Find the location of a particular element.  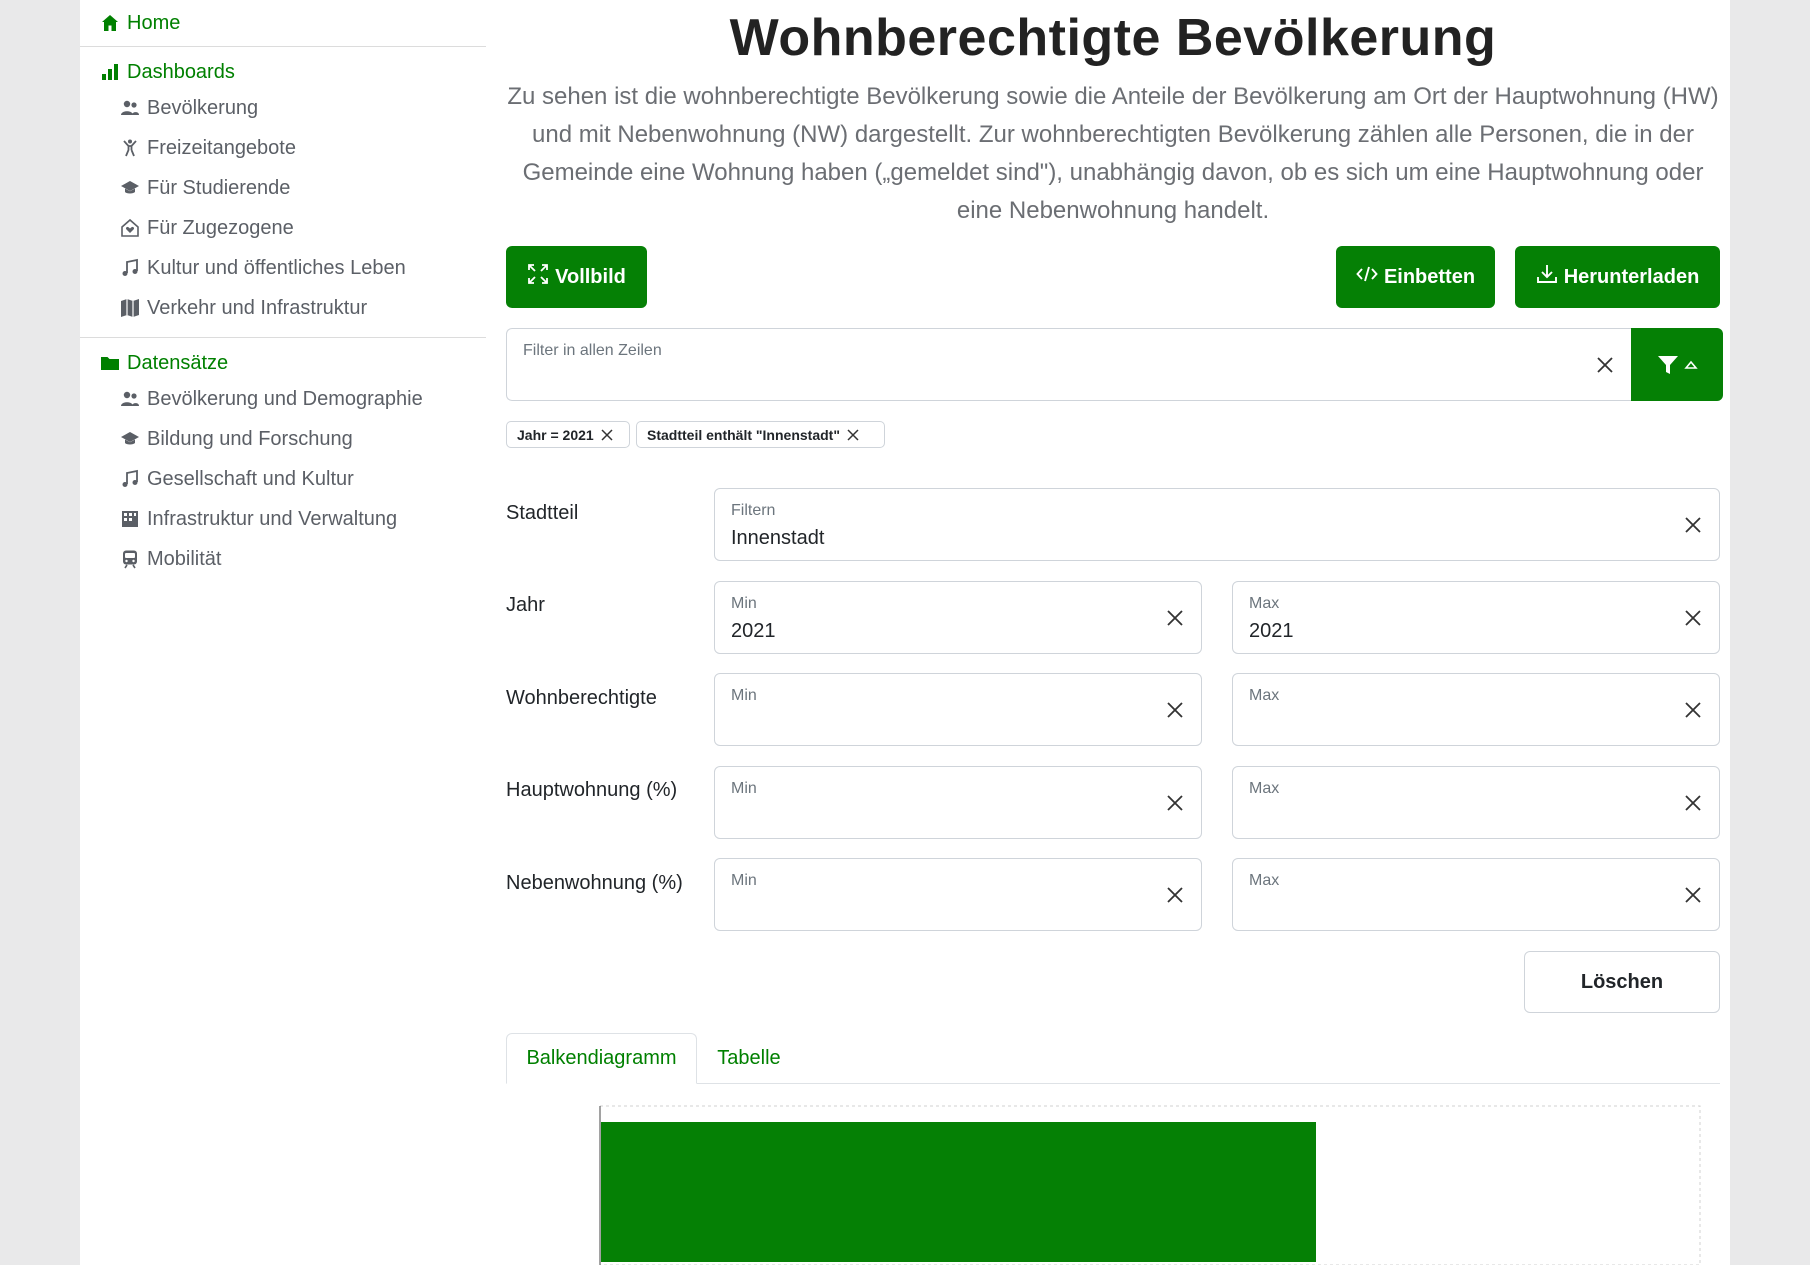

field-value: 2021 is located at coordinates (753, 631).